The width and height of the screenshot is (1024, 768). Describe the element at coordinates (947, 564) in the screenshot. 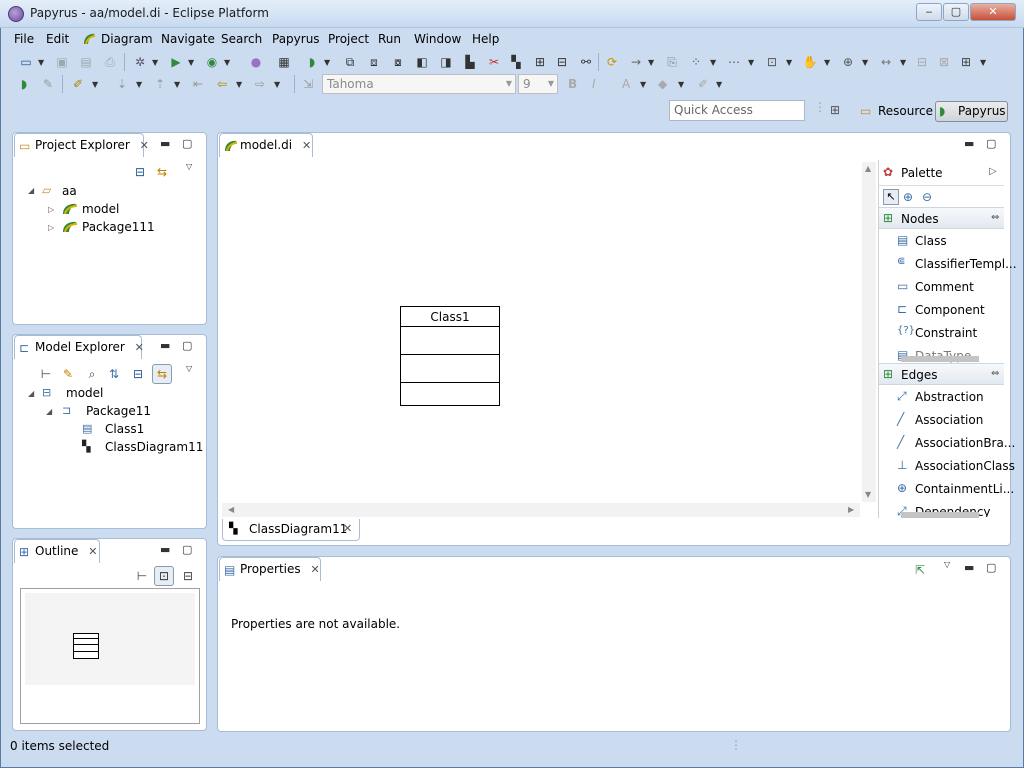

I see `view-menu-icon: ▽` at that location.